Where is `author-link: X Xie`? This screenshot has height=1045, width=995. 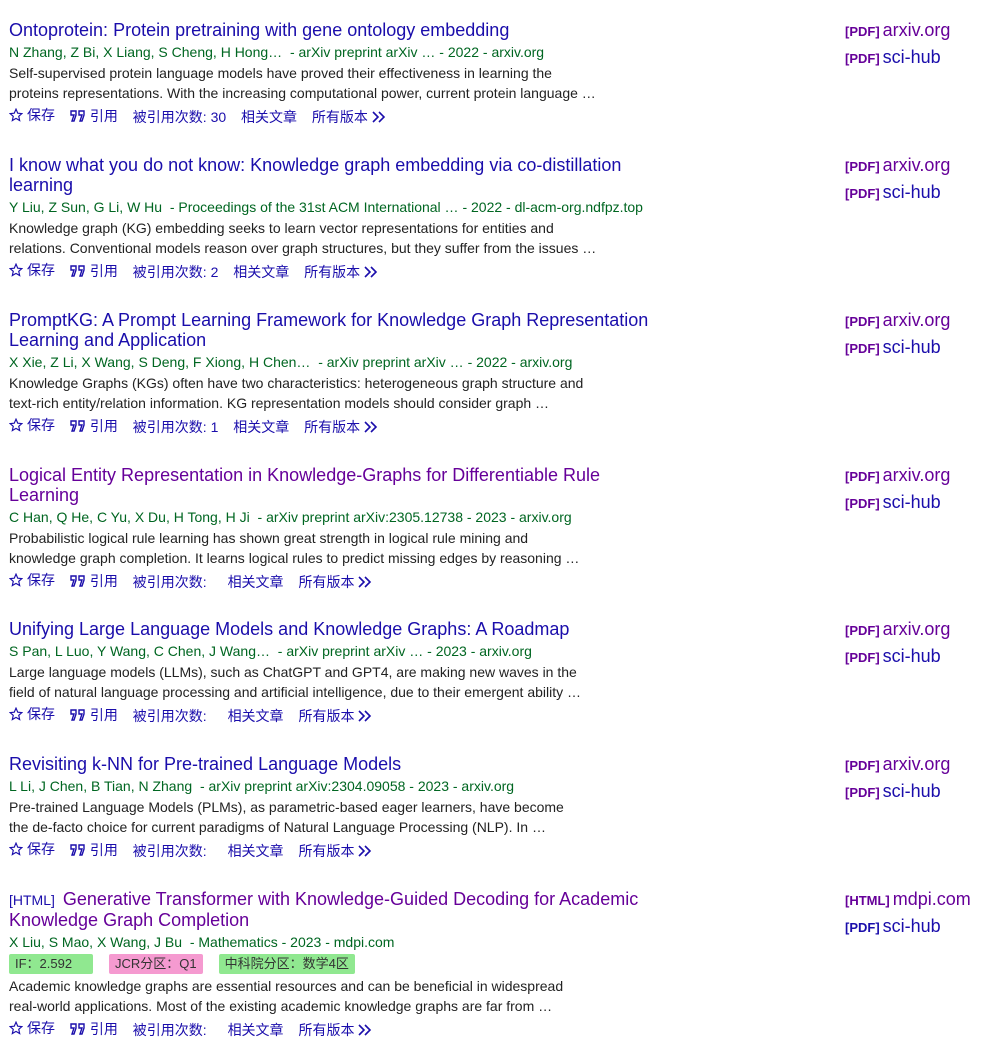 author-link: X Xie is located at coordinates (25, 362).